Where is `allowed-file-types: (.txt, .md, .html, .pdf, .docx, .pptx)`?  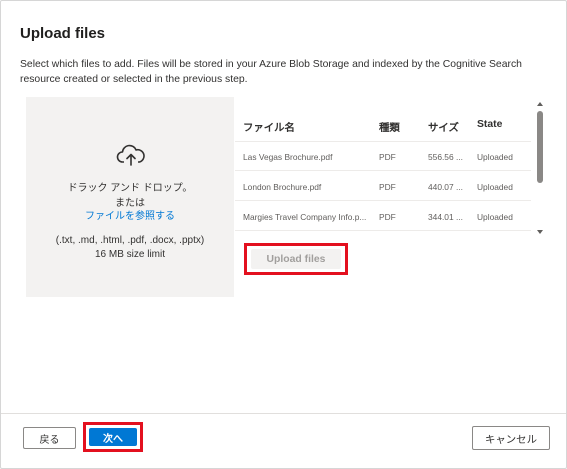 allowed-file-types: (.txt, .md, .html, .pdf, .docx, .pptx) is located at coordinates (130, 240).